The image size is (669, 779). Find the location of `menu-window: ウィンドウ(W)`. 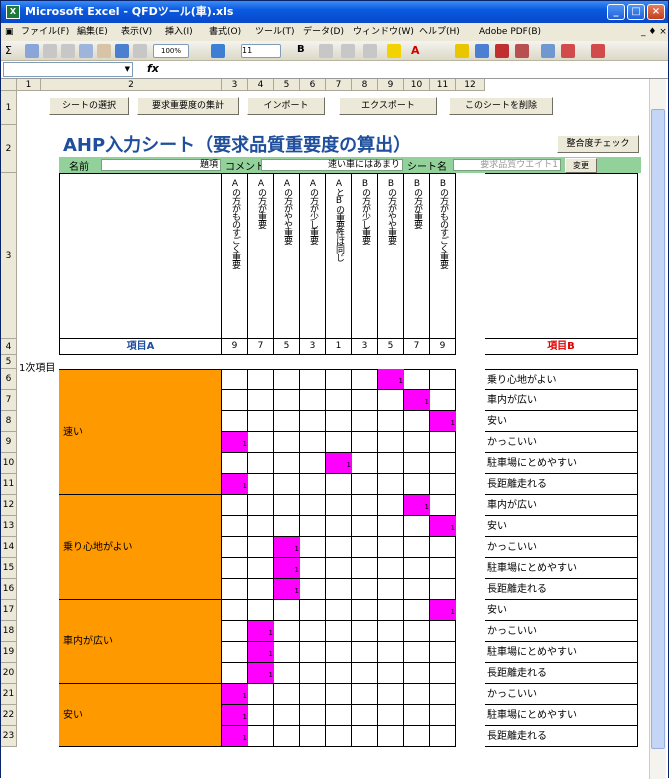

menu-window: ウィンドウ(W) is located at coordinates (383, 32).